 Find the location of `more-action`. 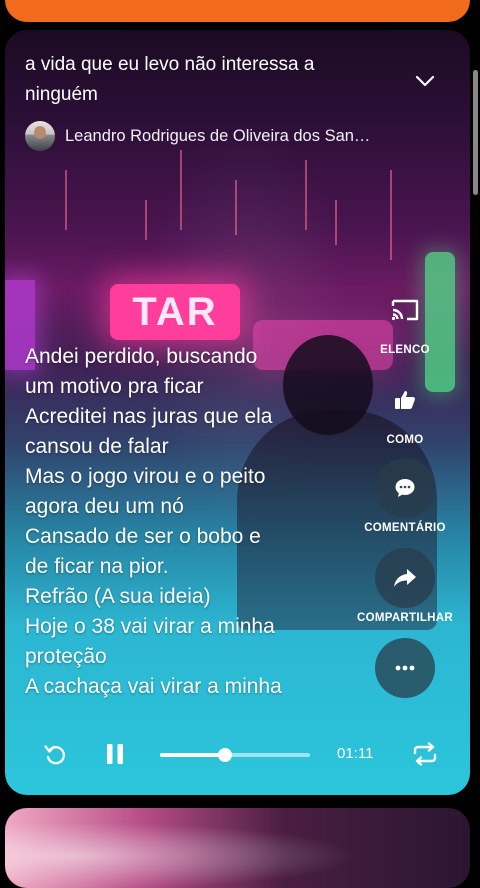

more-action is located at coordinates (405, 668).